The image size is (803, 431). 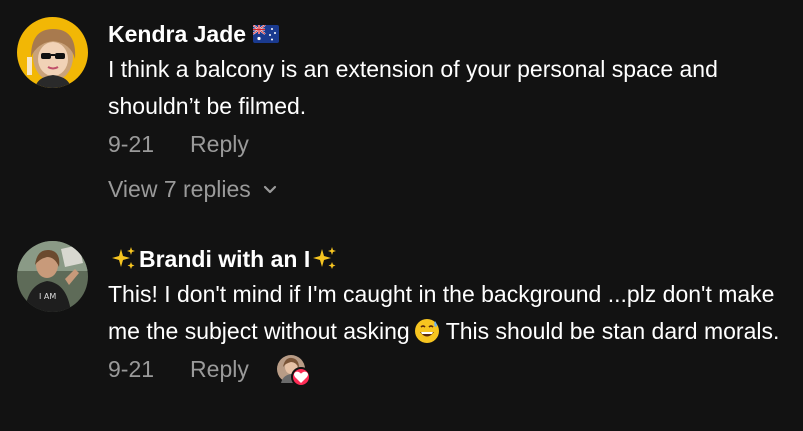 What do you see at coordinates (269, 189) in the screenshot?
I see `chevron-down-icon` at bounding box center [269, 189].